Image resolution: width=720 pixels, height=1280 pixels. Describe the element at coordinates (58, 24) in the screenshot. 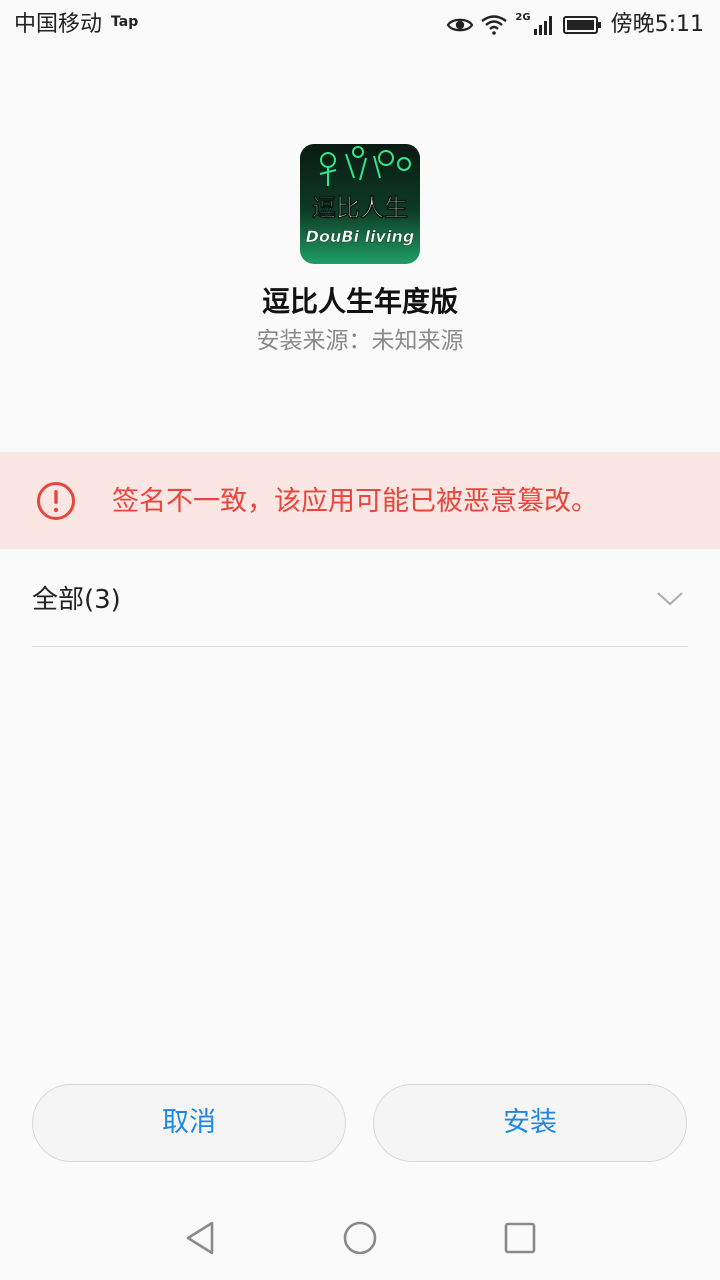

I see `carrier-name: 中国移动` at that location.